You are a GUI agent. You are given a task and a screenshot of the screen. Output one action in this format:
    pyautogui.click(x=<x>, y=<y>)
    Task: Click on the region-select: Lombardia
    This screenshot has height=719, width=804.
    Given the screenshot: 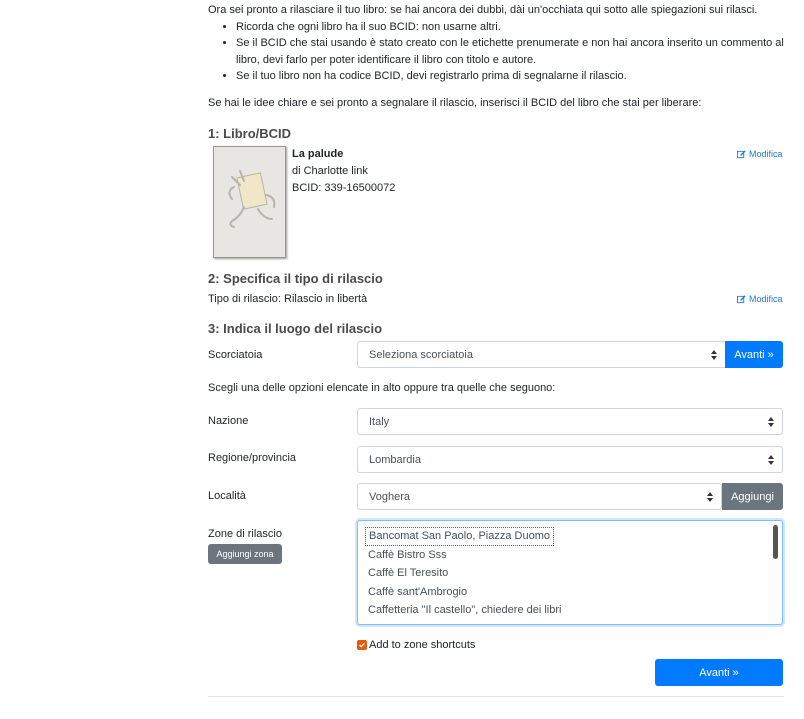 What is the action you would take?
    pyautogui.click(x=570, y=459)
    